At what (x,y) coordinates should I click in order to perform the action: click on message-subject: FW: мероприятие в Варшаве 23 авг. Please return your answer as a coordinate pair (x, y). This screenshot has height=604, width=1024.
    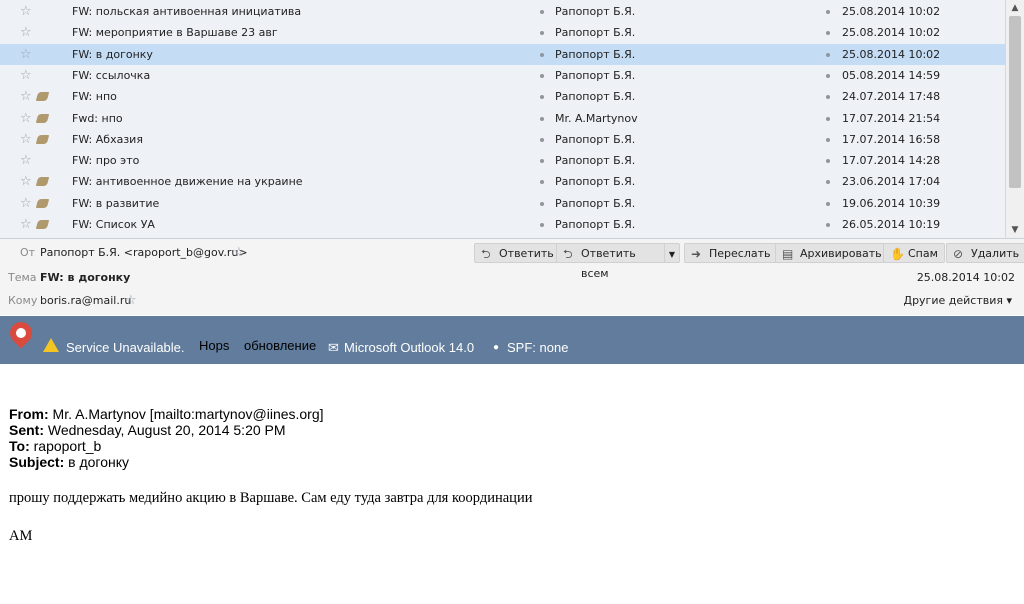
    Looking at the image, I should click on (175, 33).